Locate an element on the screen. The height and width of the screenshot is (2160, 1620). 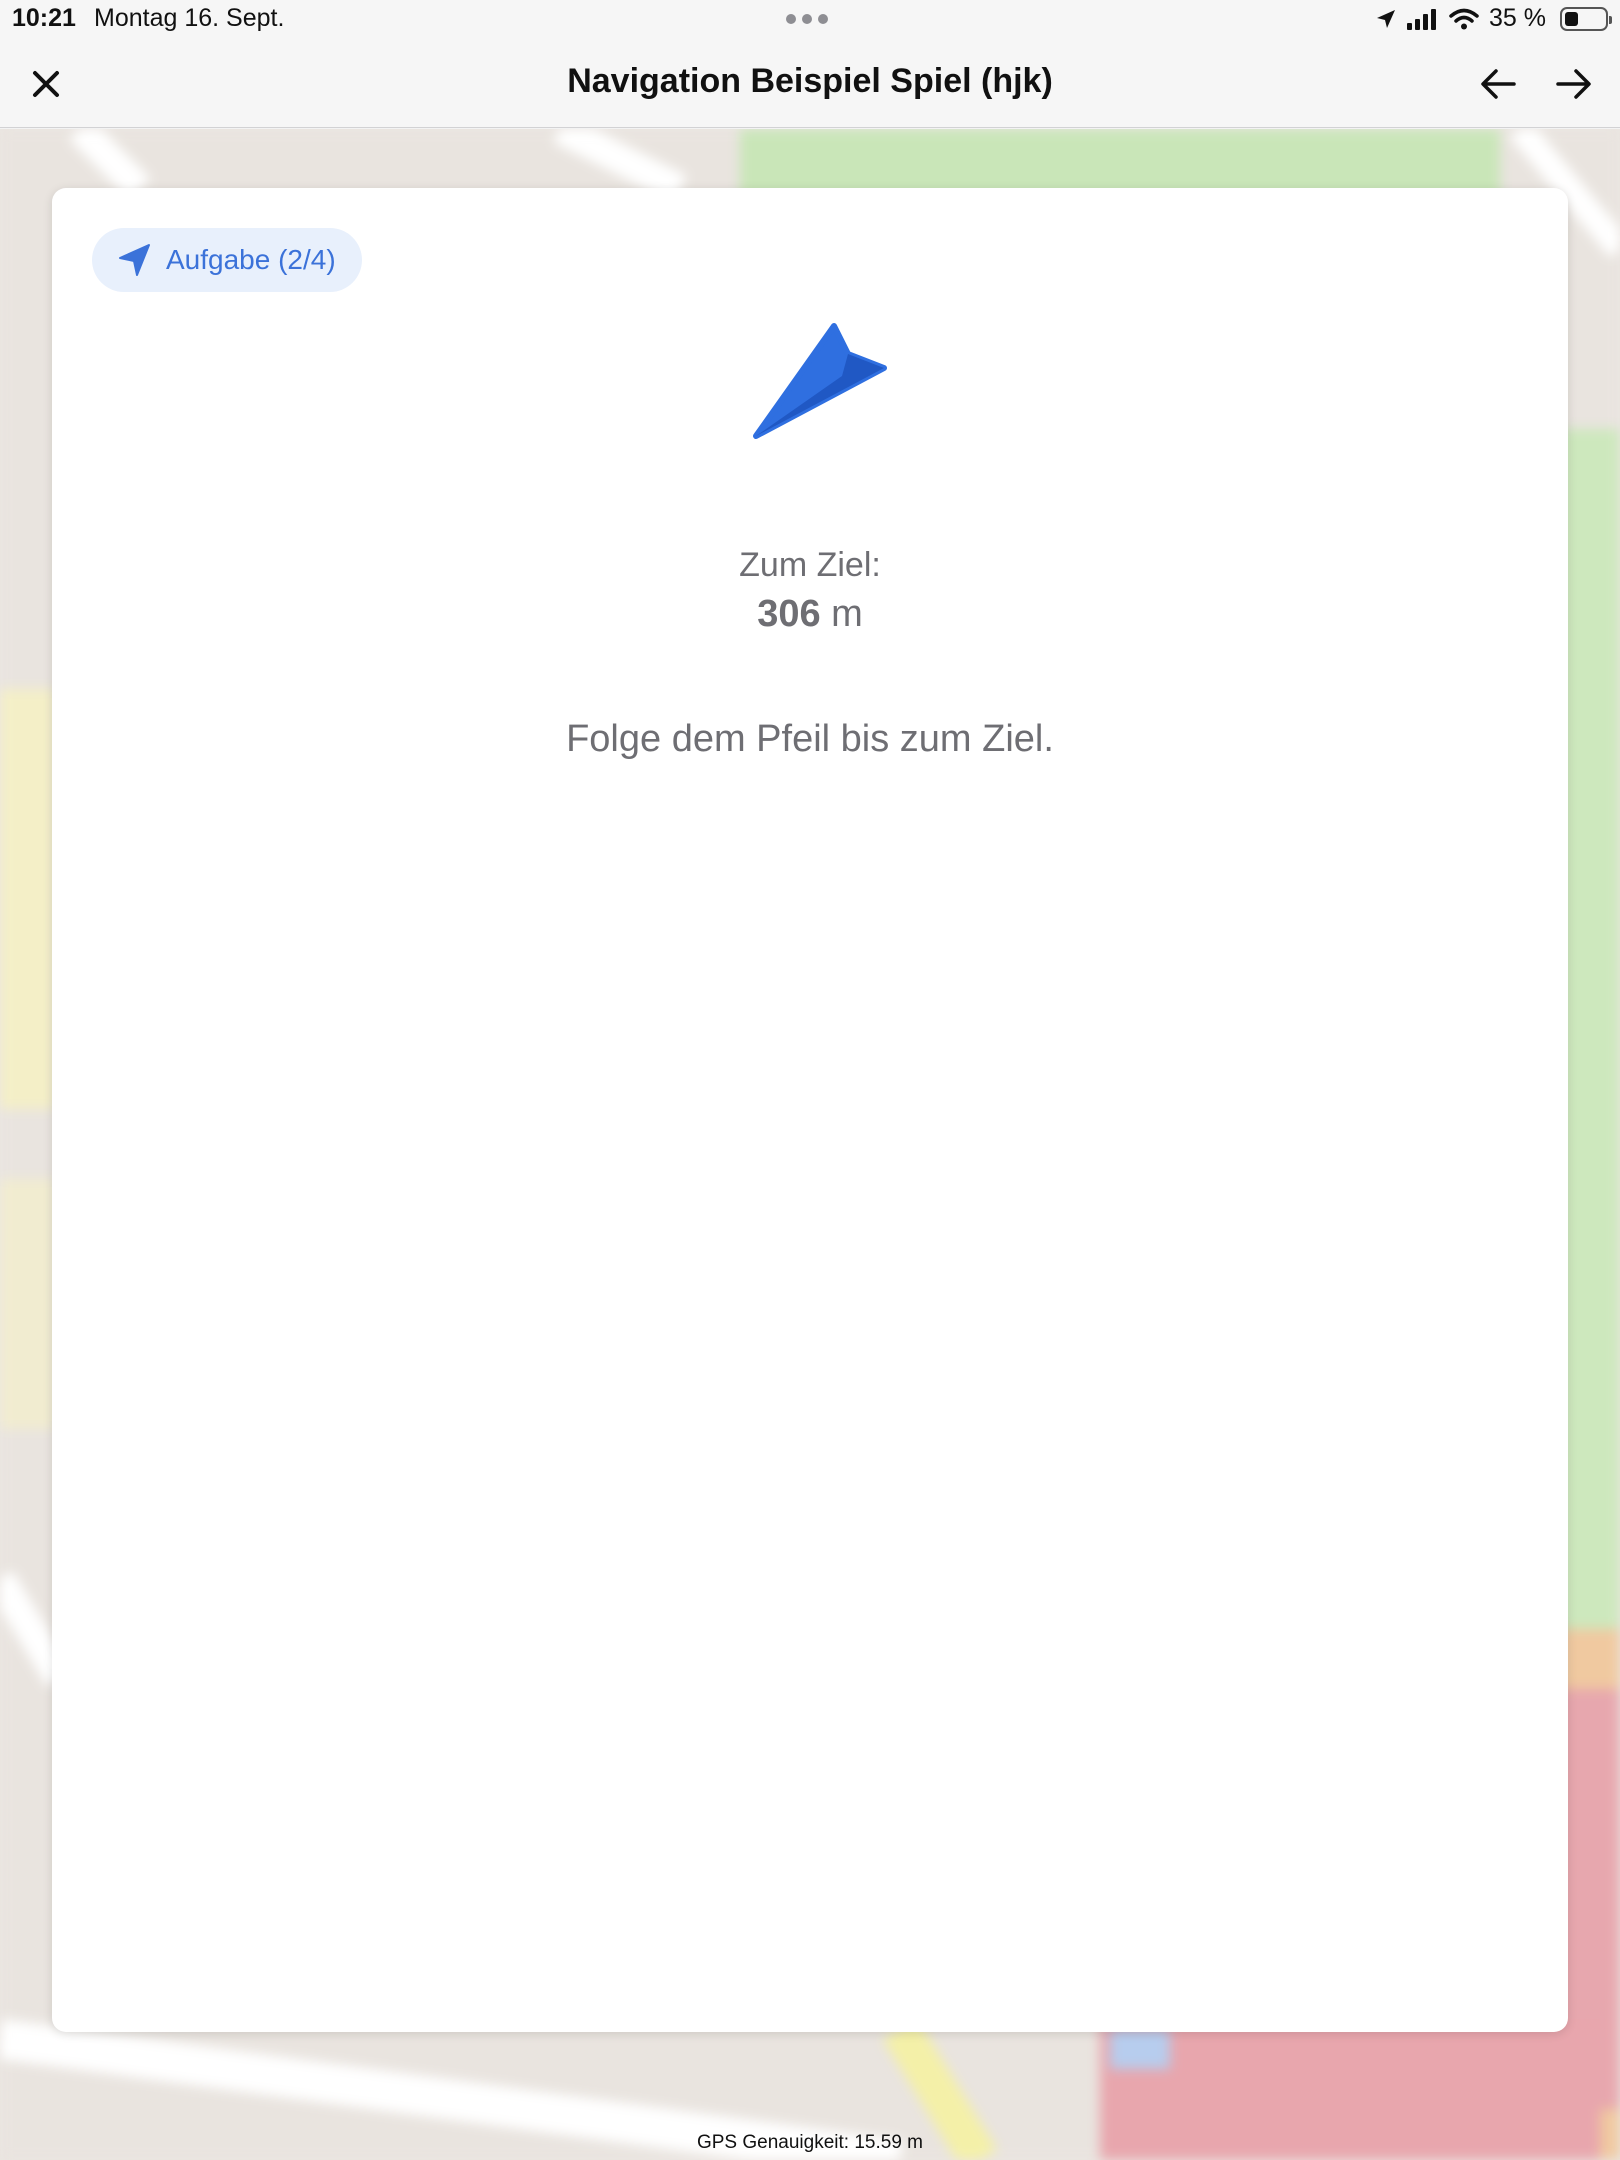
distance-readout: 306 m is located at coordinates (810, 614).